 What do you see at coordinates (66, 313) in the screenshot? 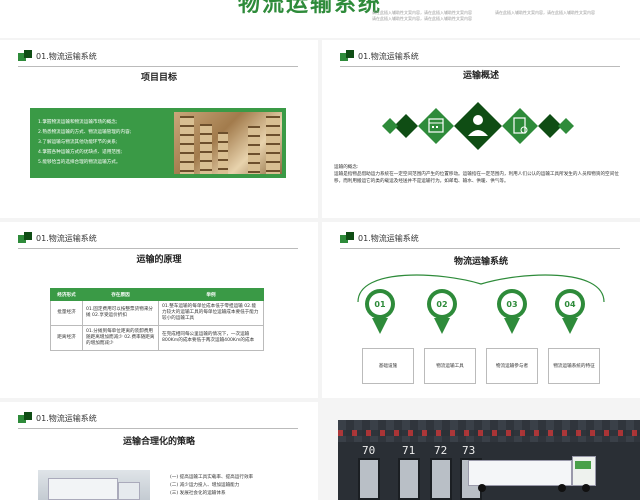
I see `table-cell: 批量经济` at bounding box center [66, 313].